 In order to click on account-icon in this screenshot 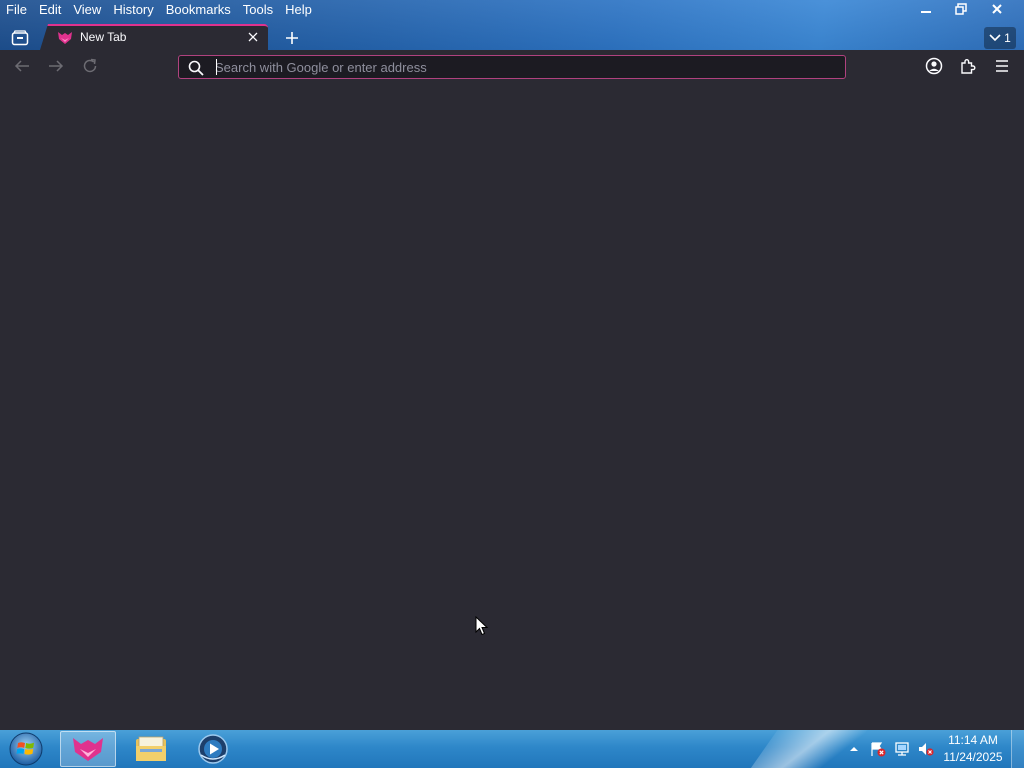, I will do `click(934, 66)`.